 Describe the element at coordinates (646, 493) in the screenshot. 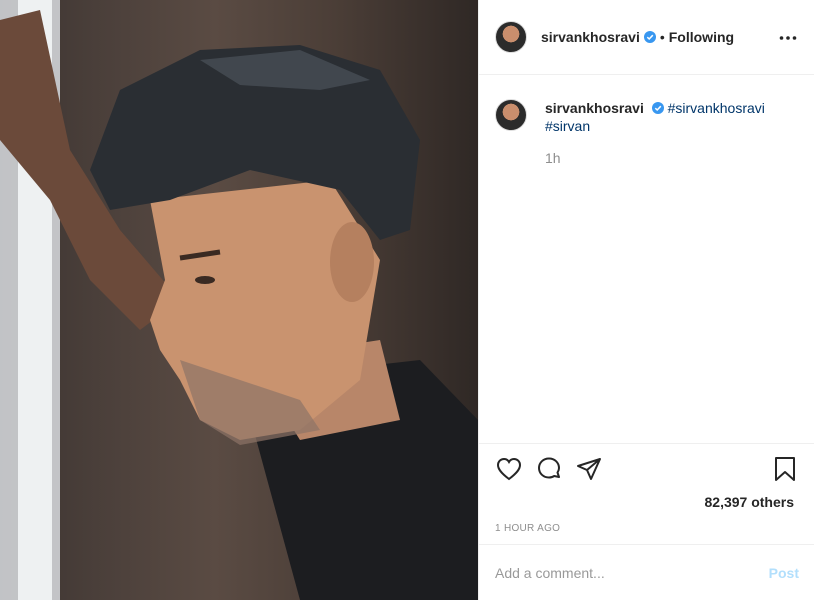

I see `post-actions: 82,397 others 1 HOUR AGO` at that location.